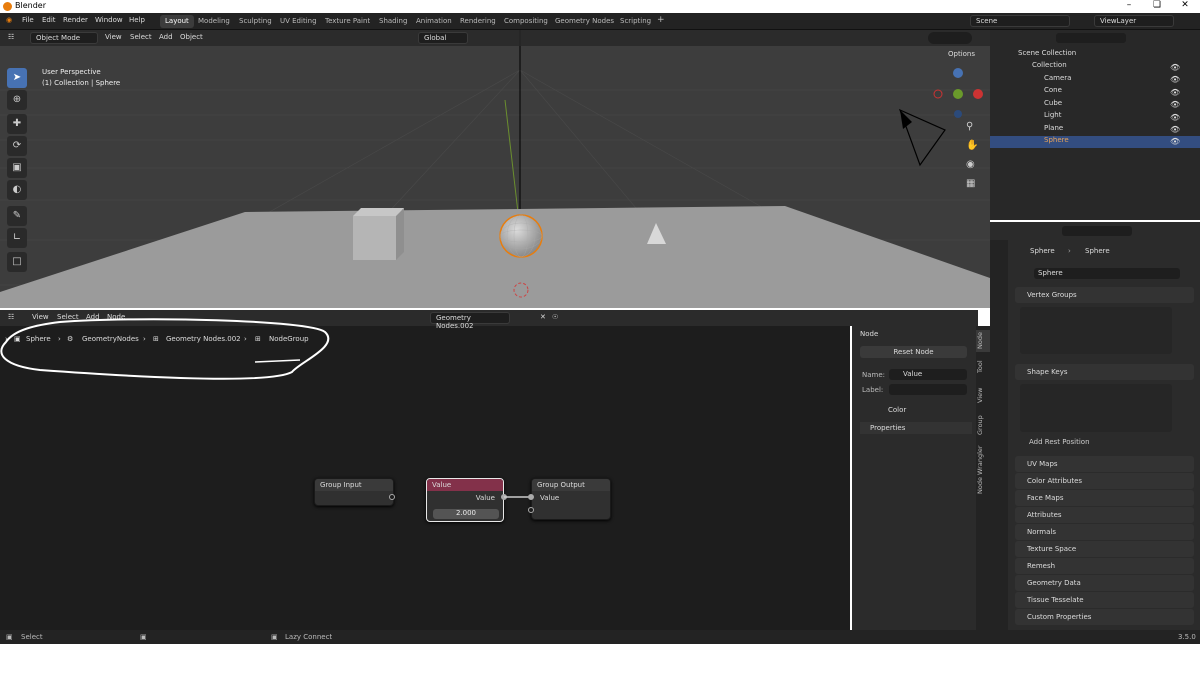  What do you see at coordinates (466, 514) in the screenshot?
I see `value-field: 2.000` at bounding box center [466, 514].